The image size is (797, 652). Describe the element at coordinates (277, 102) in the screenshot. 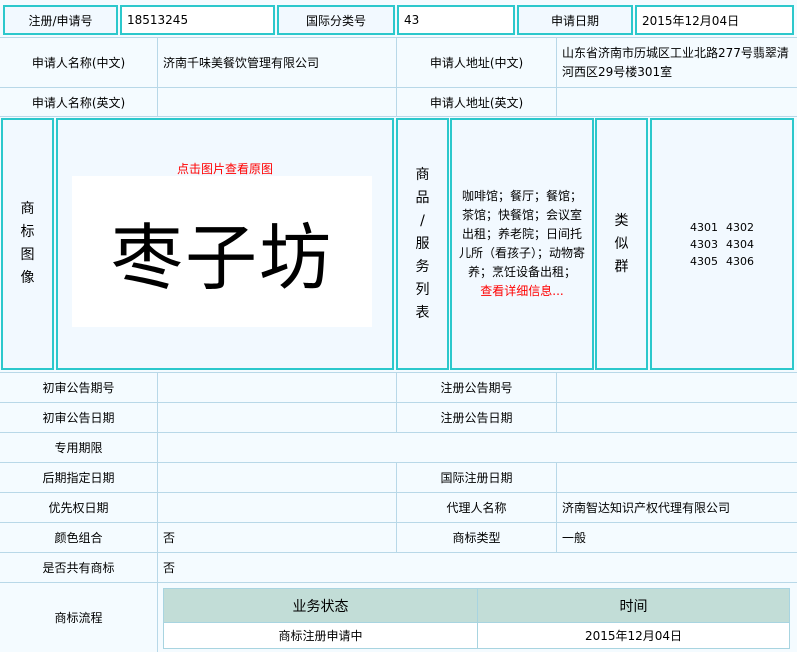

I see `name-en-value` at that location.